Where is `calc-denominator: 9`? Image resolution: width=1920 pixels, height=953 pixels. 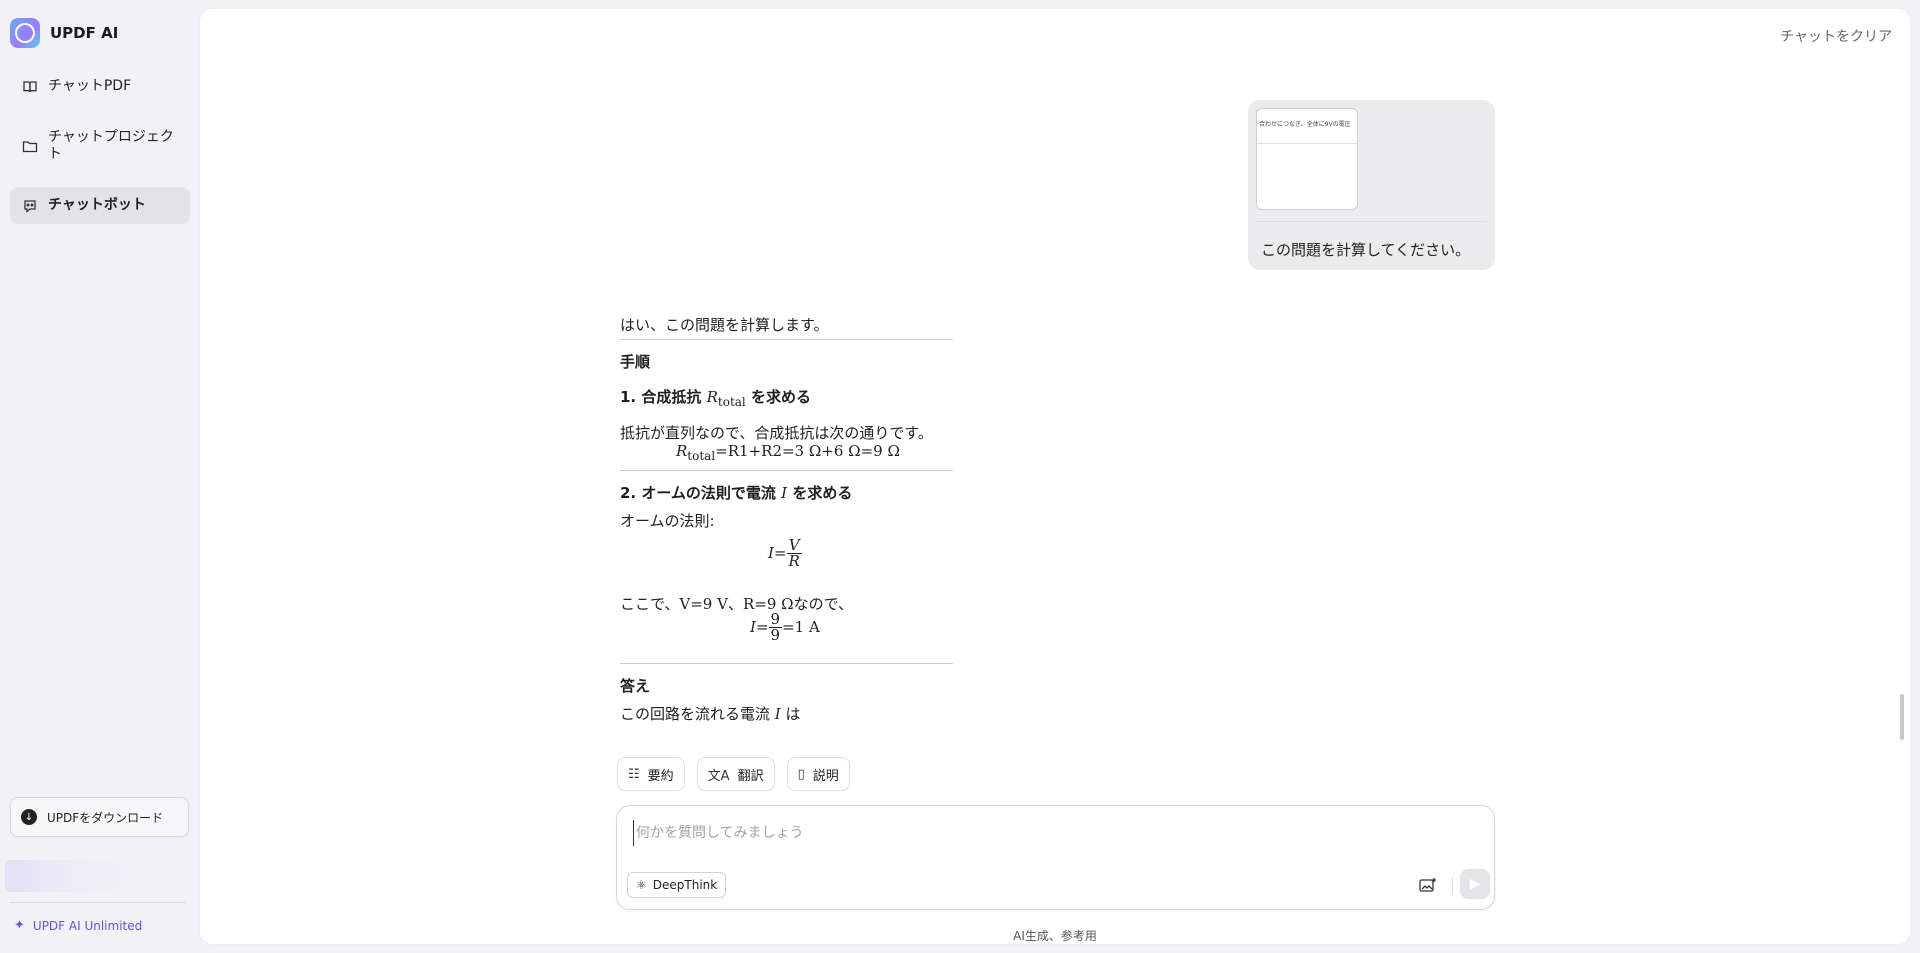 calc-denominator: 9 is located at coordinates (775, 635).